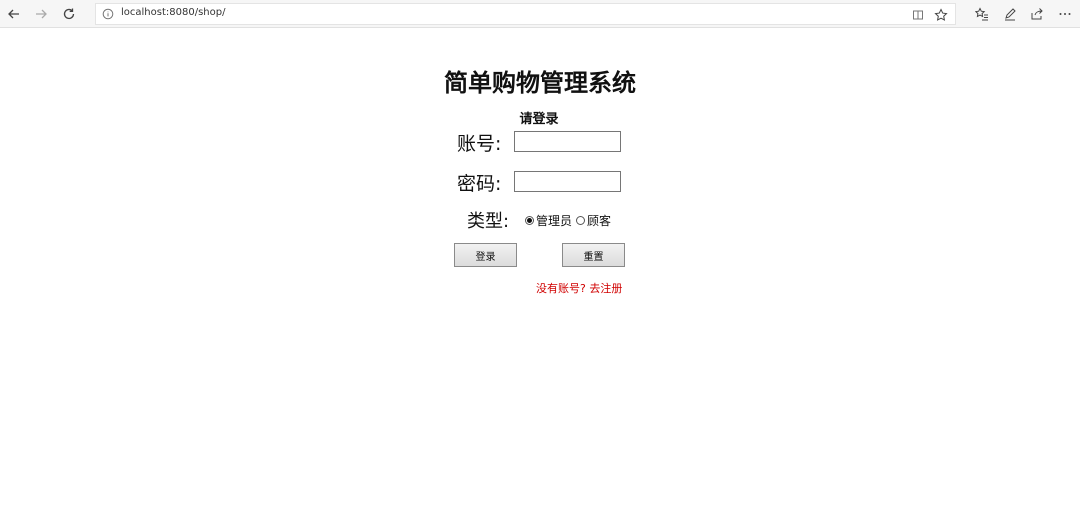 The width and height of the screenshot is (1080, 527). I want to click on customer-radio, so click(581, 220).